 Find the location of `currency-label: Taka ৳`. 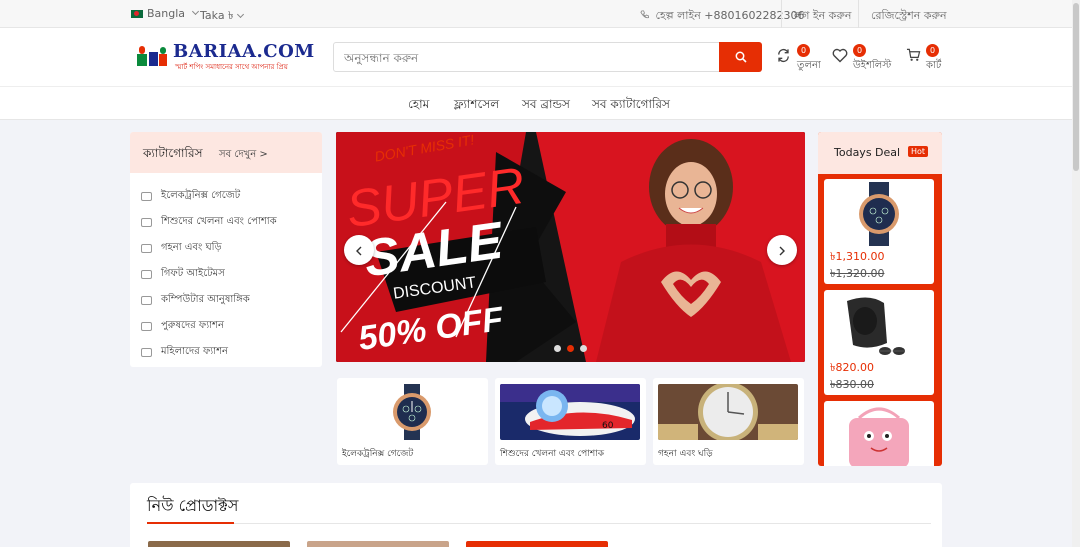

currency-label: Taka ৳ is located at coordinates (217, 15).